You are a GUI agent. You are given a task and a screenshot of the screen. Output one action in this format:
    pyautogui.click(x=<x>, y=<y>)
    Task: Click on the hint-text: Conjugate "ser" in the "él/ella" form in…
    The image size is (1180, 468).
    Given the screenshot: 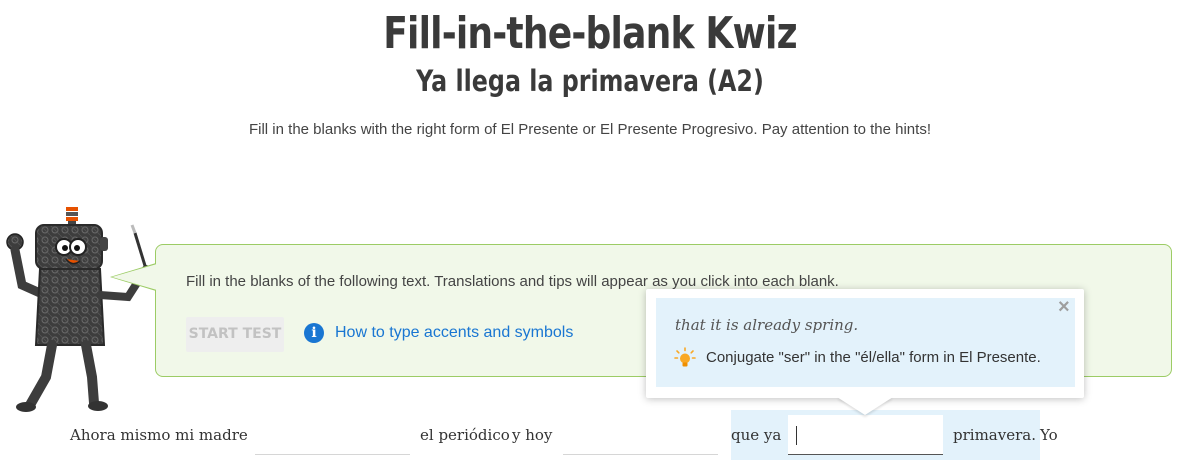 What is the action you would take?
    pyautogui.click(x=873, y=357)
    